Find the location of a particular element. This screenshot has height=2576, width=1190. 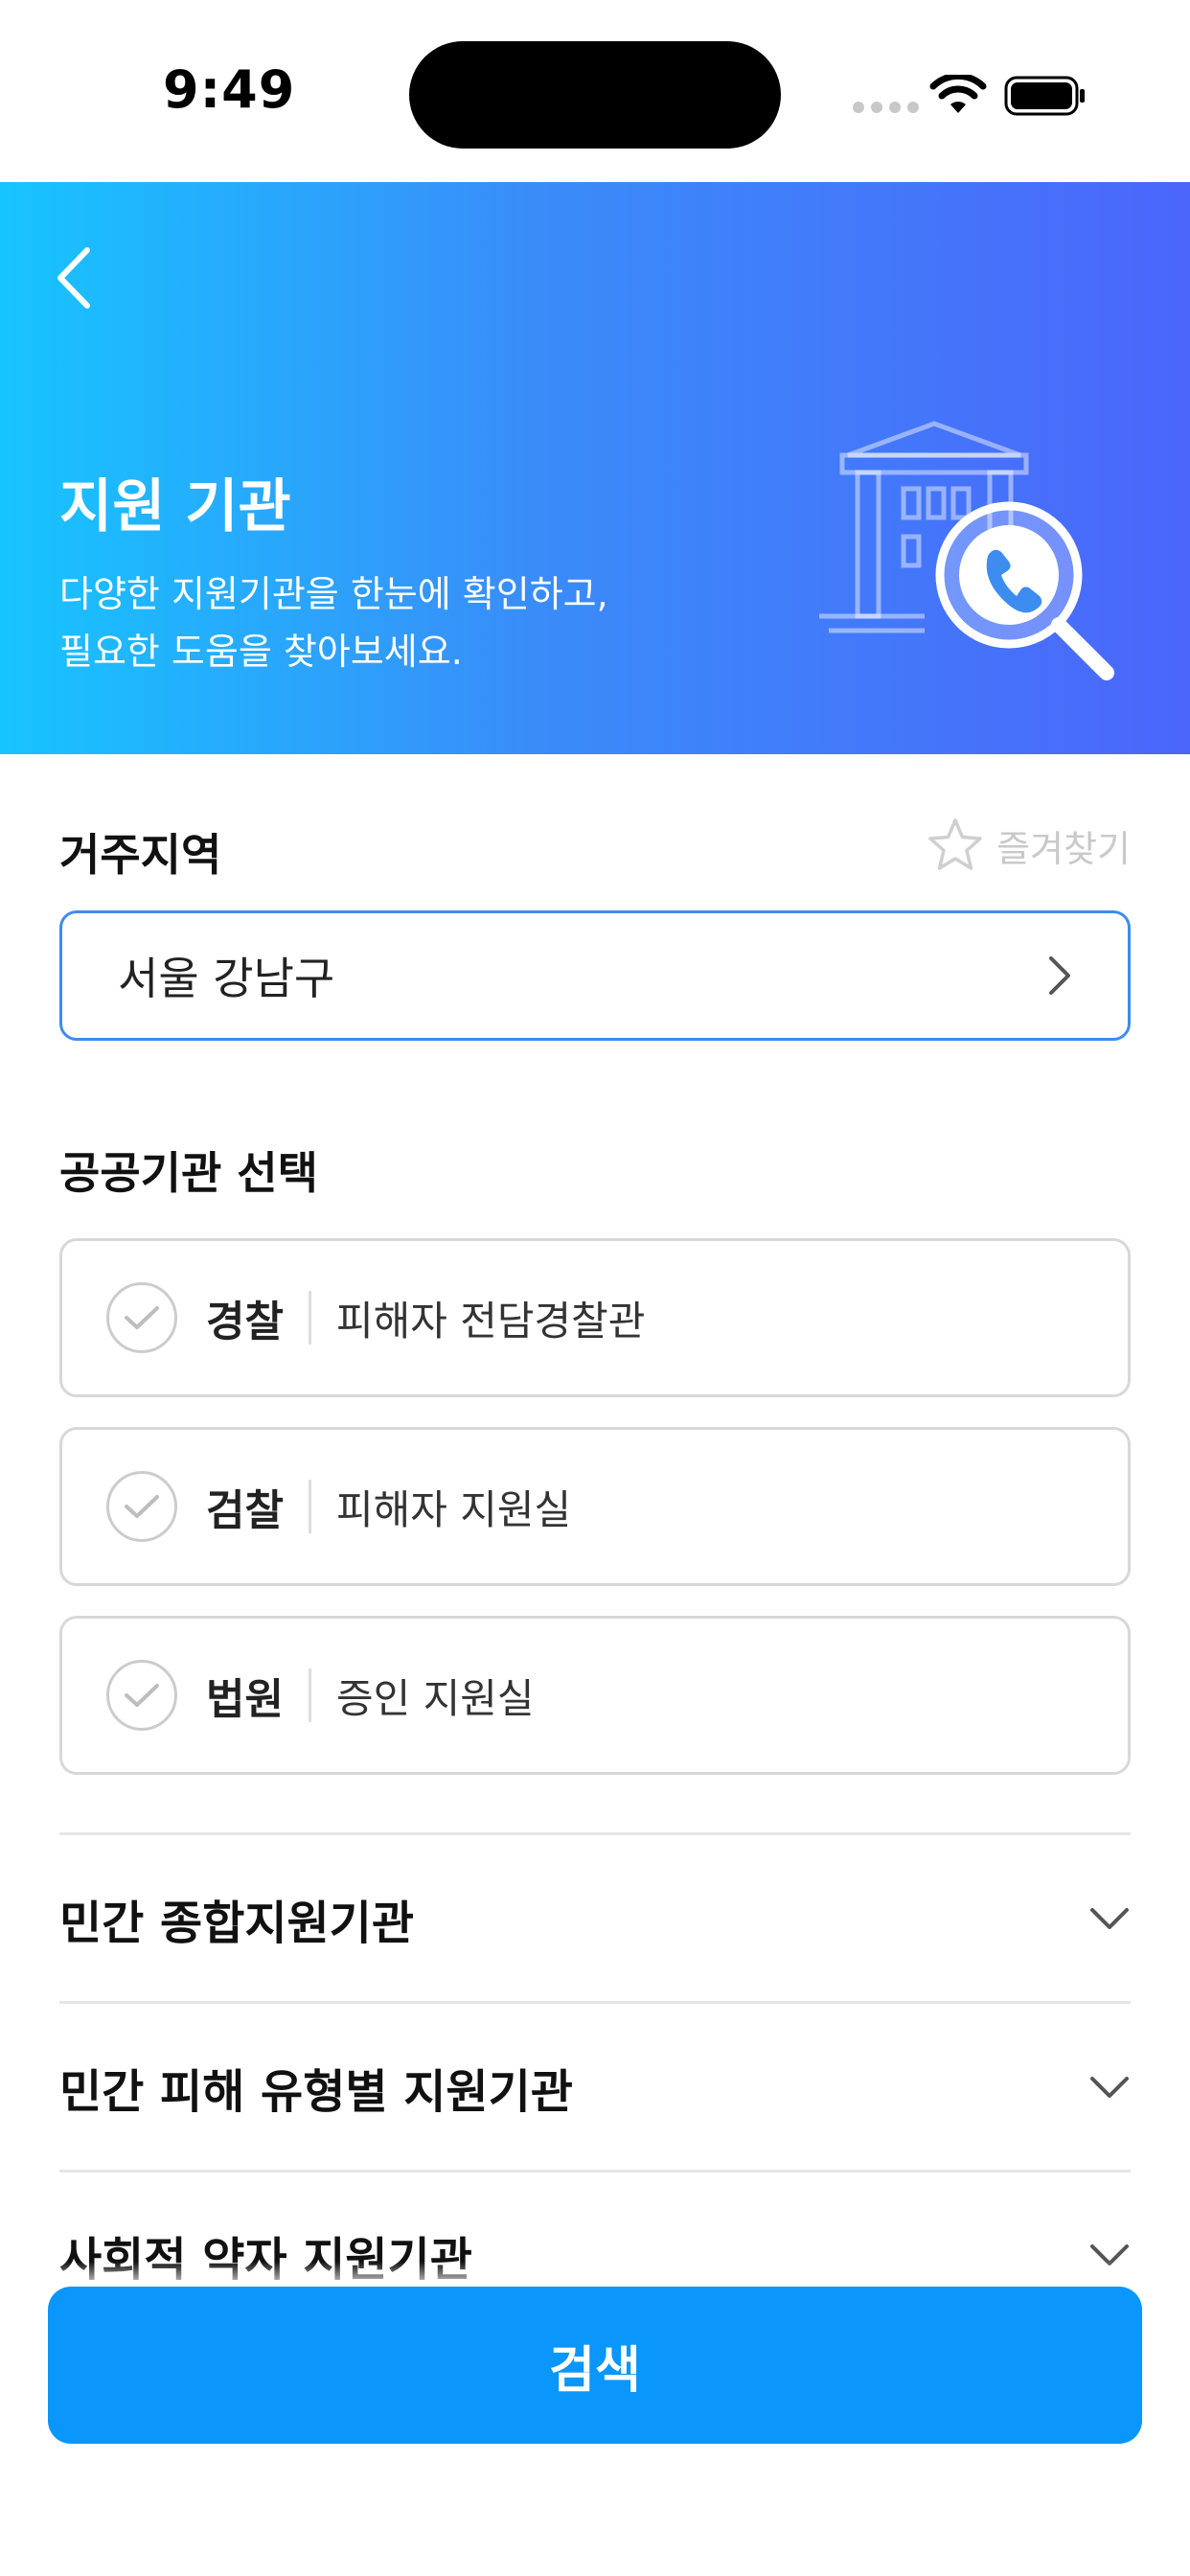

agency-desc: 증인 지원실 is located at coordinates (435, 1698).